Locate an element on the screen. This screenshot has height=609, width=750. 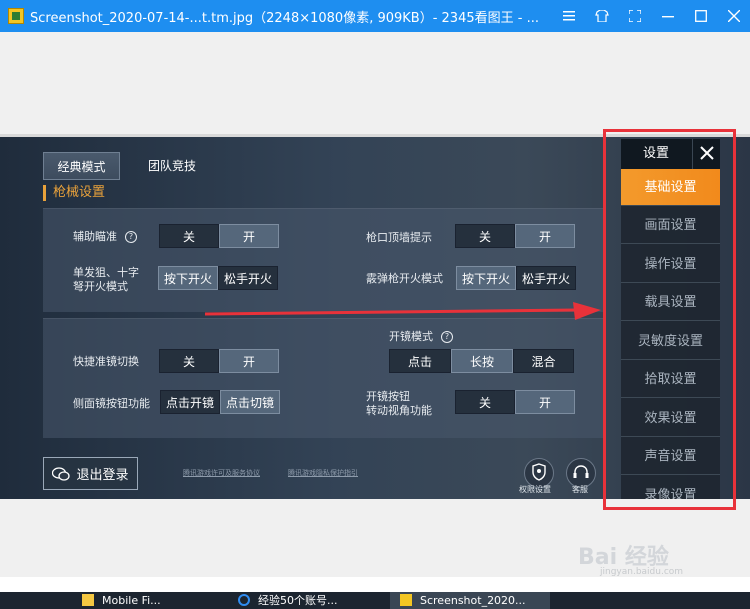
scope-mode-selector: 点击 长按 混合 is located at coordinates (481, 361).